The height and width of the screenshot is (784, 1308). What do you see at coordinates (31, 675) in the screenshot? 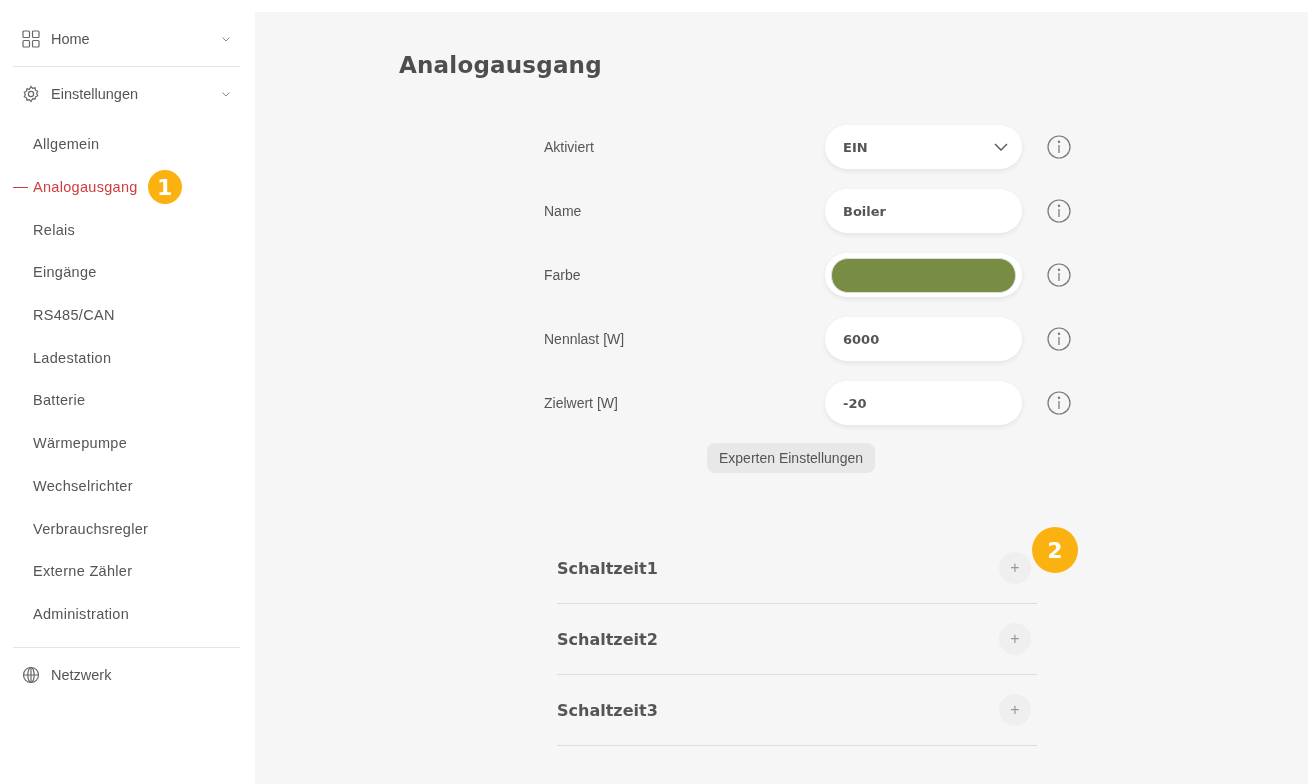
I see `globe-icon` at bounding box center [31, 675].